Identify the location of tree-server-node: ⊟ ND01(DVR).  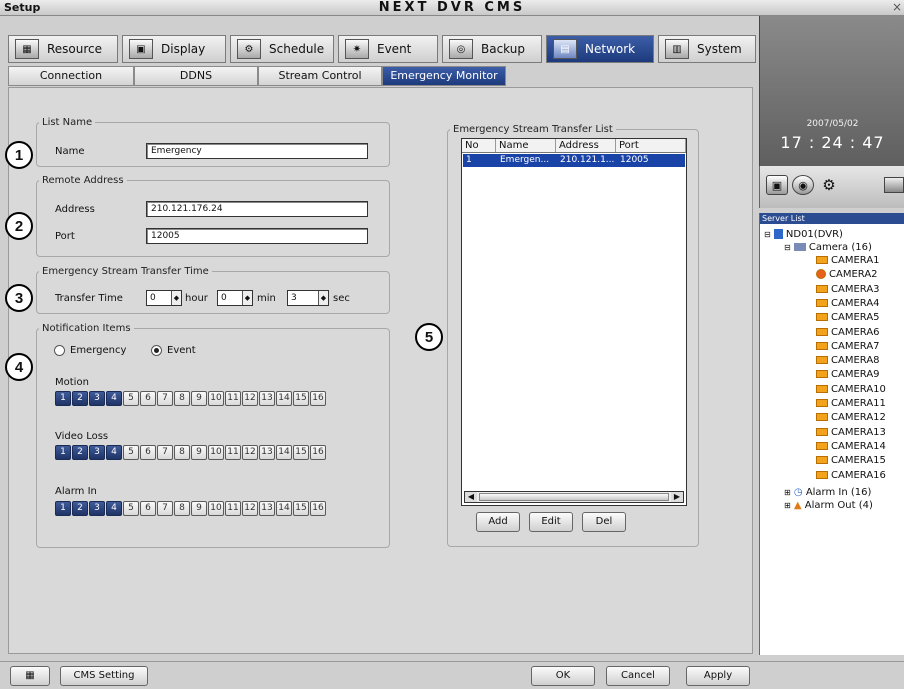
(803, 234).